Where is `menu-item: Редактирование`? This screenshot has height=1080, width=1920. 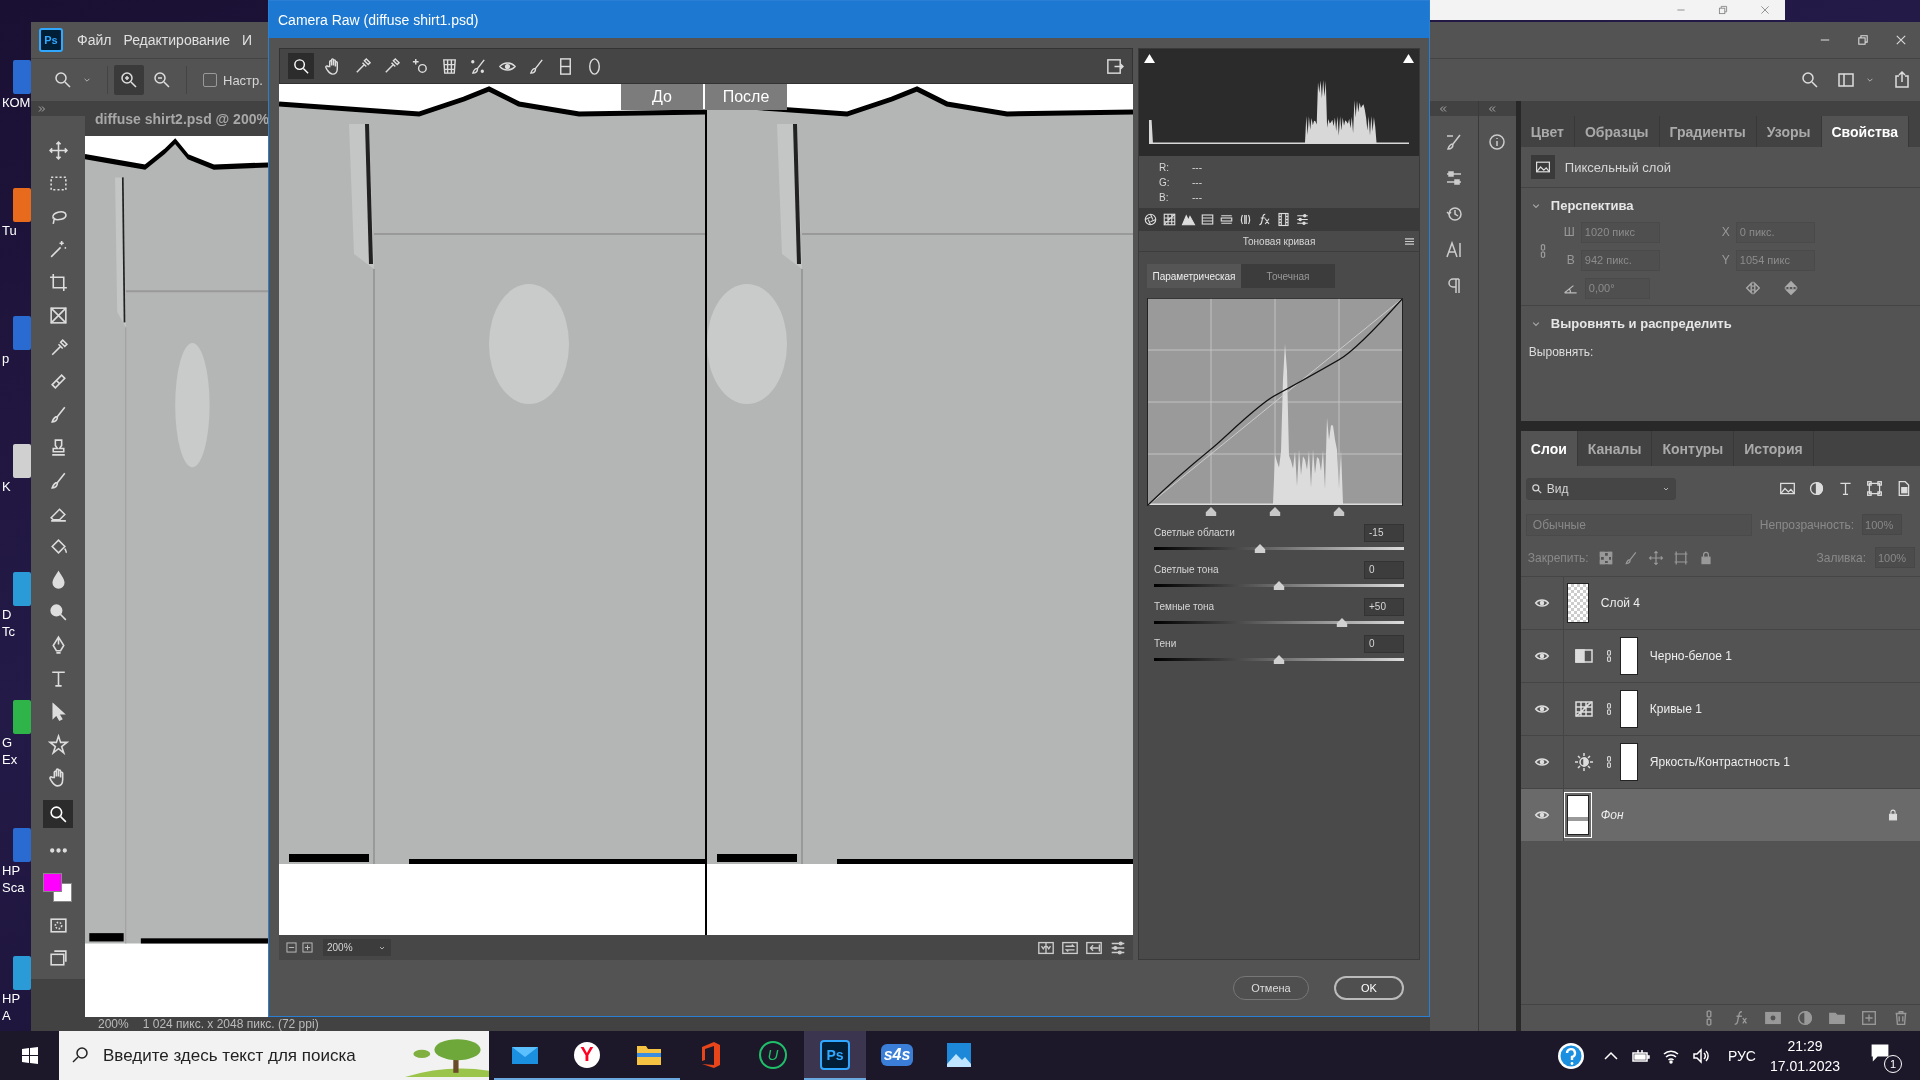
menu-item: Редактирование is located at coordinates (177, 40).